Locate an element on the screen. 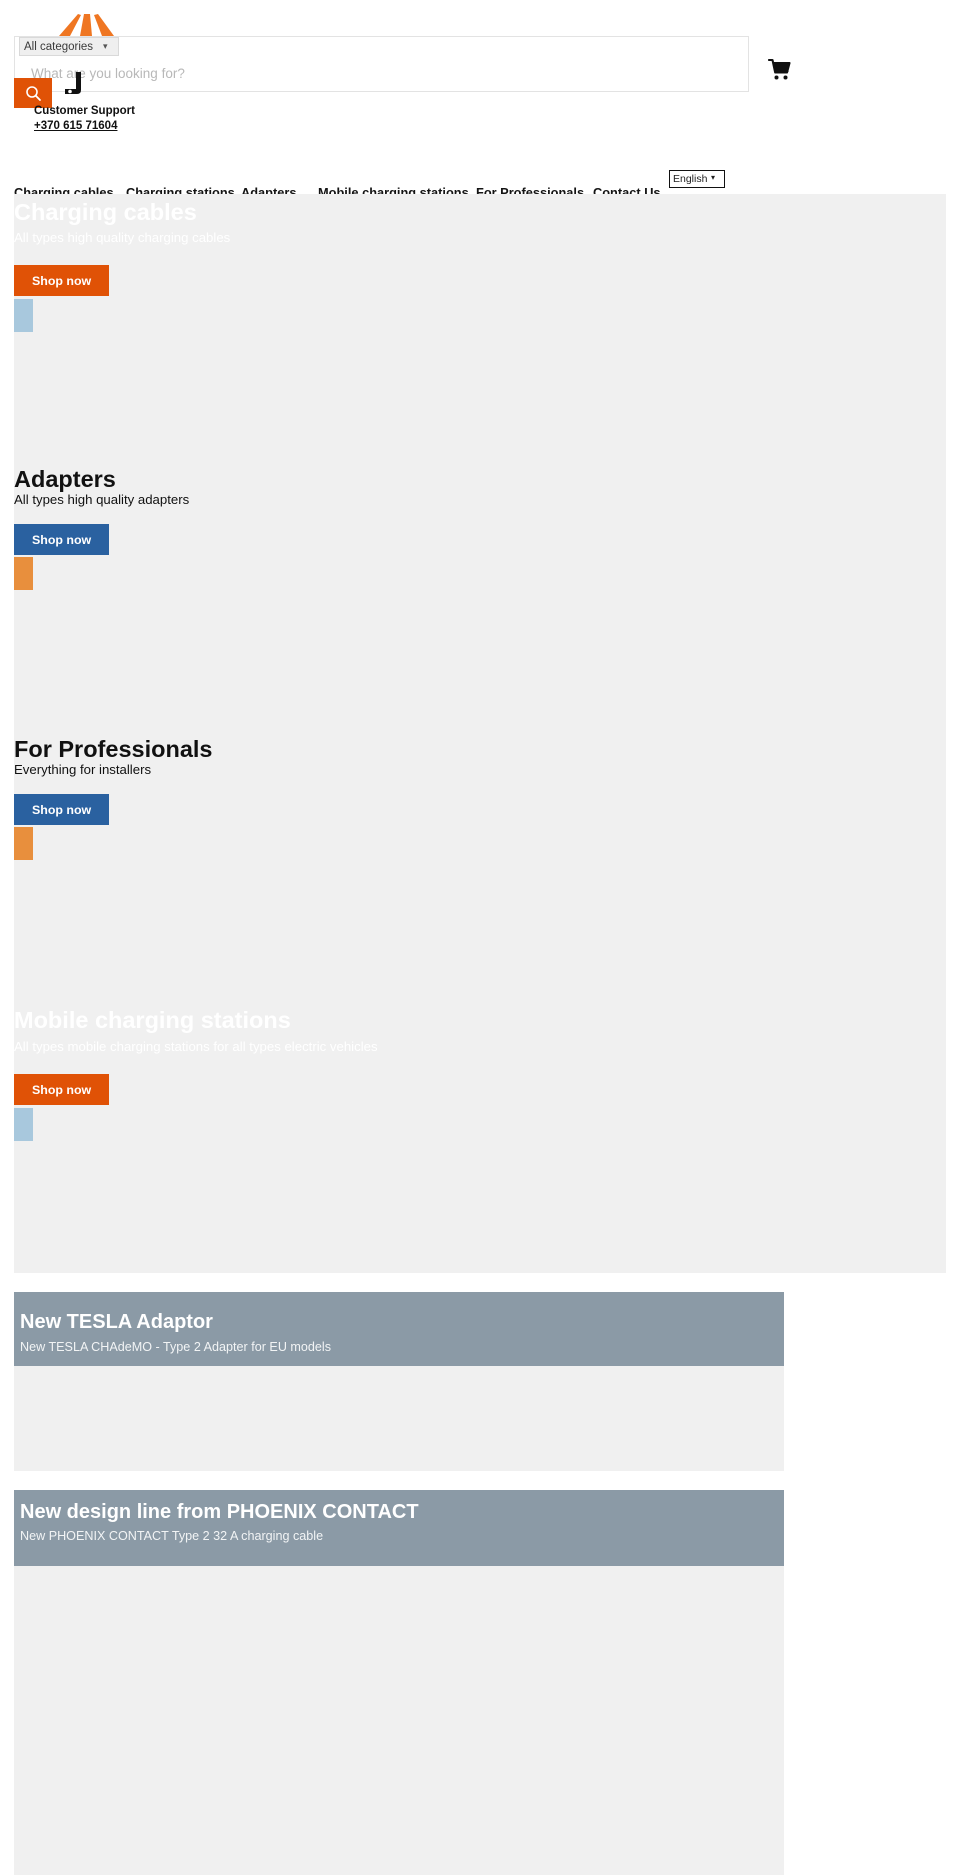  shop-now-button-mobile-charging-stations: Shop now is located at coordinates (62, 1089).